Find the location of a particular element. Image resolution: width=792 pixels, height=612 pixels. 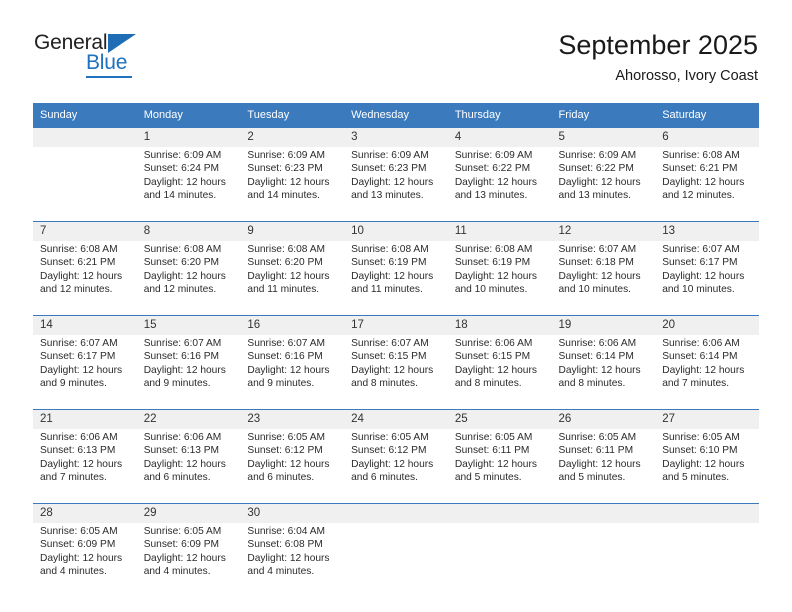

day-number-cell: 9 is located at coordinates (292, 231).